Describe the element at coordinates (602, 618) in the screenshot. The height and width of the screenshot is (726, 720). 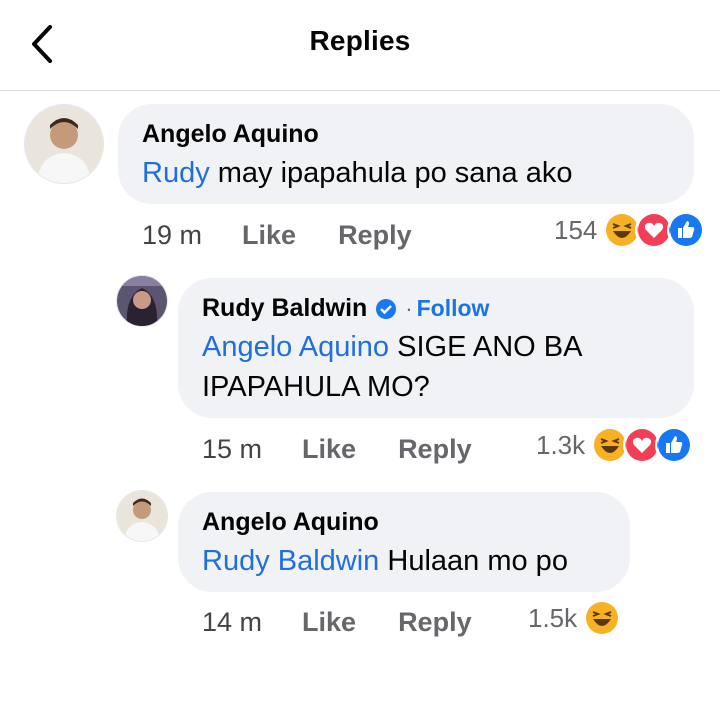
I see `haha-reaction-icon` at that location.